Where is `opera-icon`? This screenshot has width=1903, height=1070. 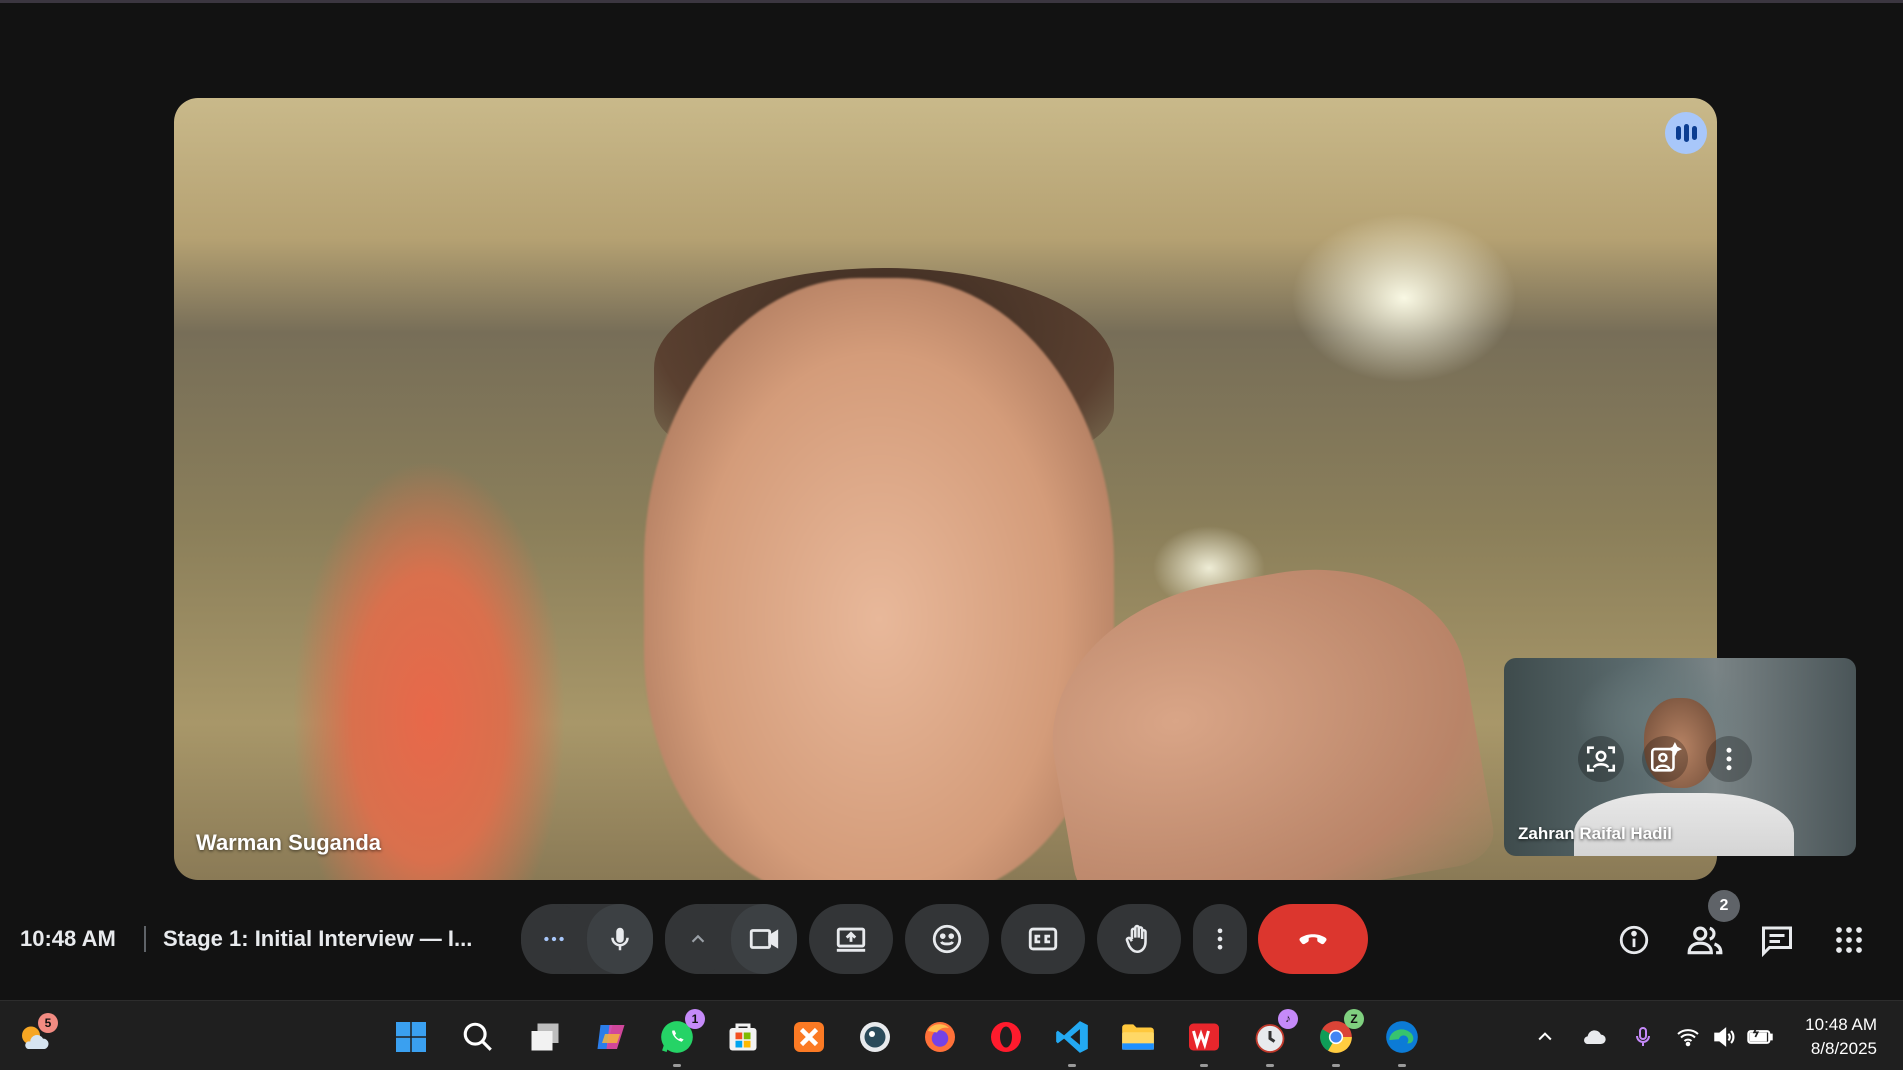
opera-icon is located at coordinates (1006, 1037).